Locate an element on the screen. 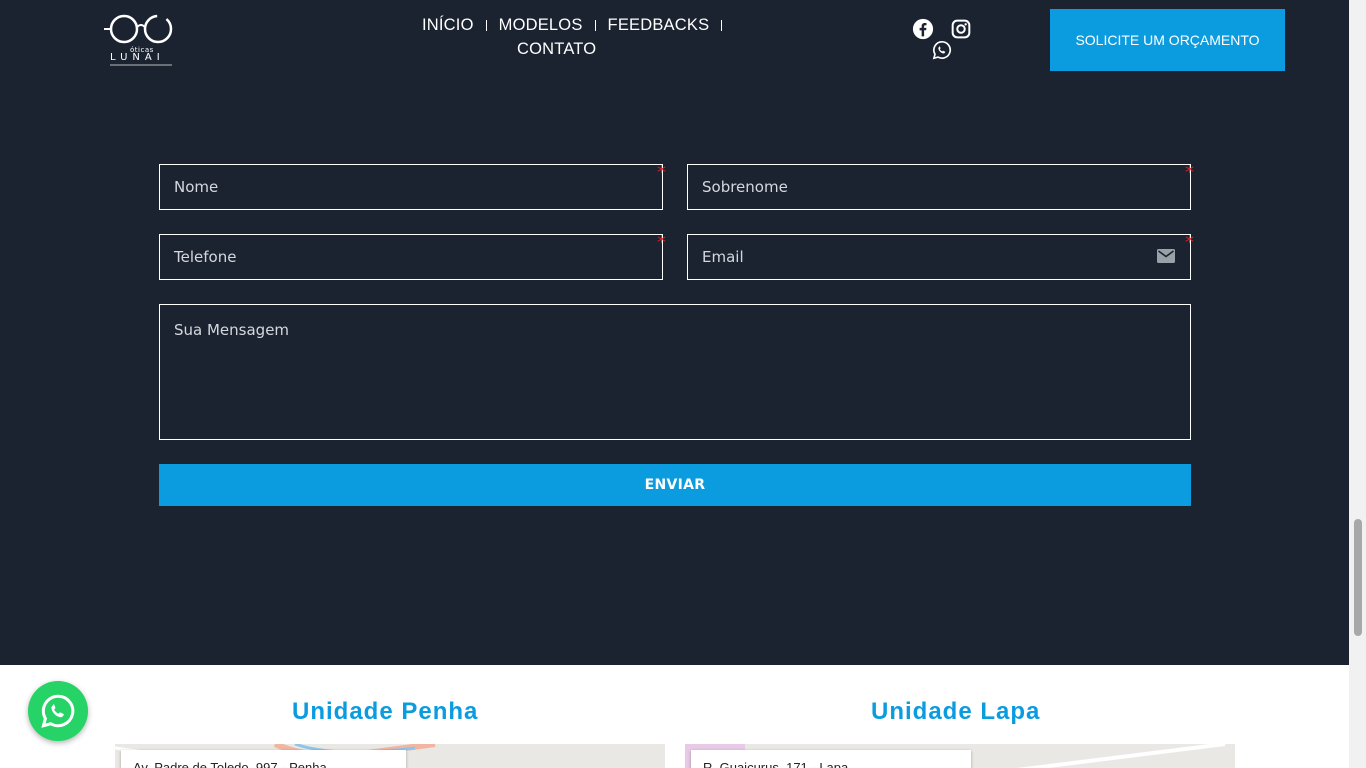 Image resolution: width=1366 pixels, height=768 pixels. logo-brand-text: LUNAI is located at coordinates (137, 57).